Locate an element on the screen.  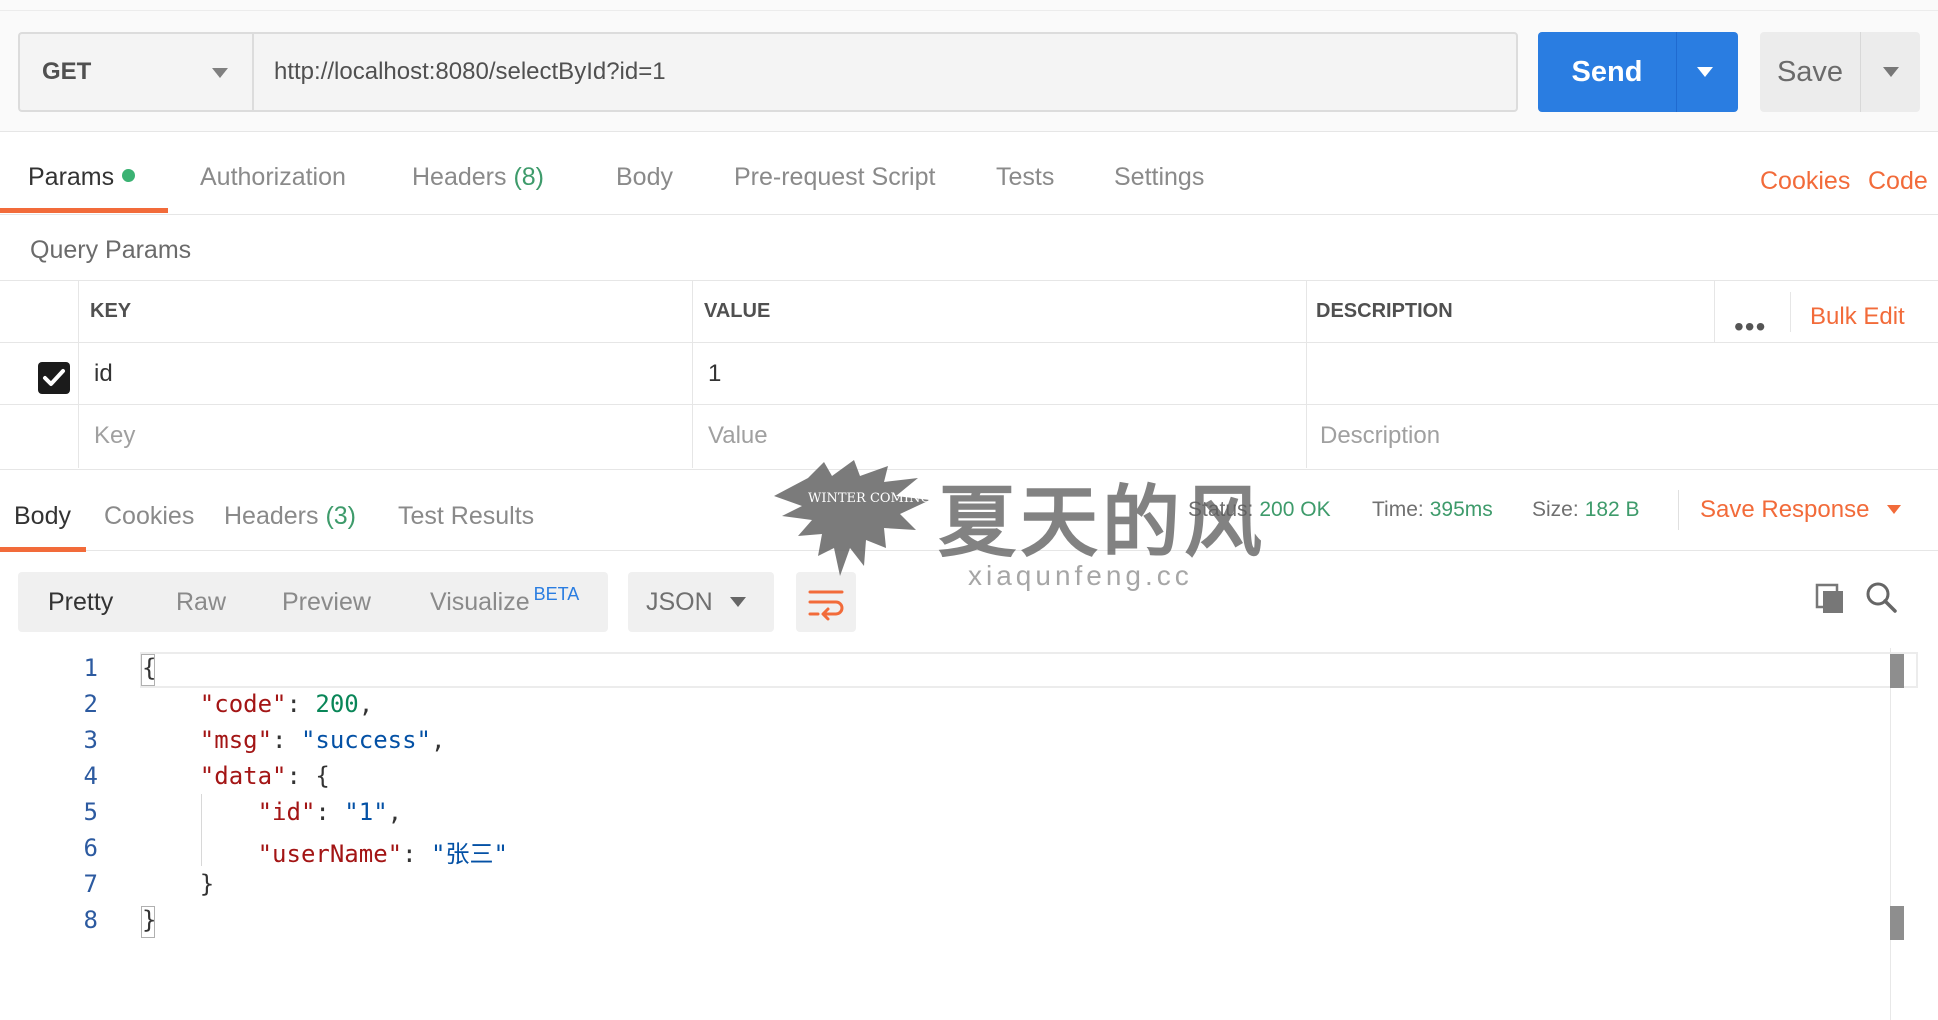
tab-headers-label: Headers is located at coordinates (459, 177).